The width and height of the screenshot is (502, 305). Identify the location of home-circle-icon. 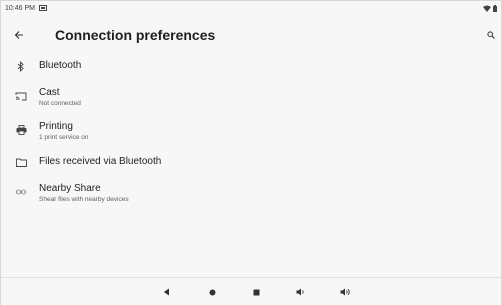
(212, 292).